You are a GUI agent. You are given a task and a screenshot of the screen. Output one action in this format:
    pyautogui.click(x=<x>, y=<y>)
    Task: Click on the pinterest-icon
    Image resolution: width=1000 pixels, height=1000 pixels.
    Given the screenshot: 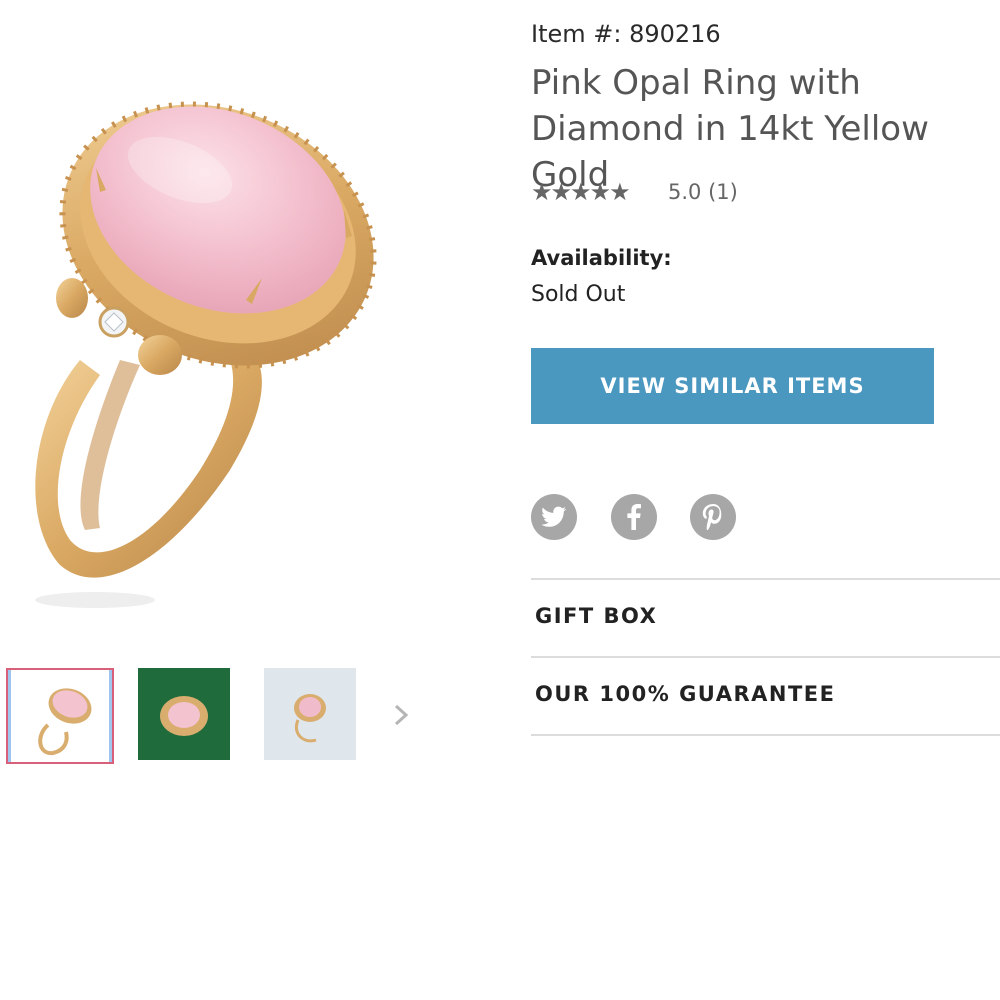 What is the action you would take?
    pyautogui.click(x=713, y=517)
    